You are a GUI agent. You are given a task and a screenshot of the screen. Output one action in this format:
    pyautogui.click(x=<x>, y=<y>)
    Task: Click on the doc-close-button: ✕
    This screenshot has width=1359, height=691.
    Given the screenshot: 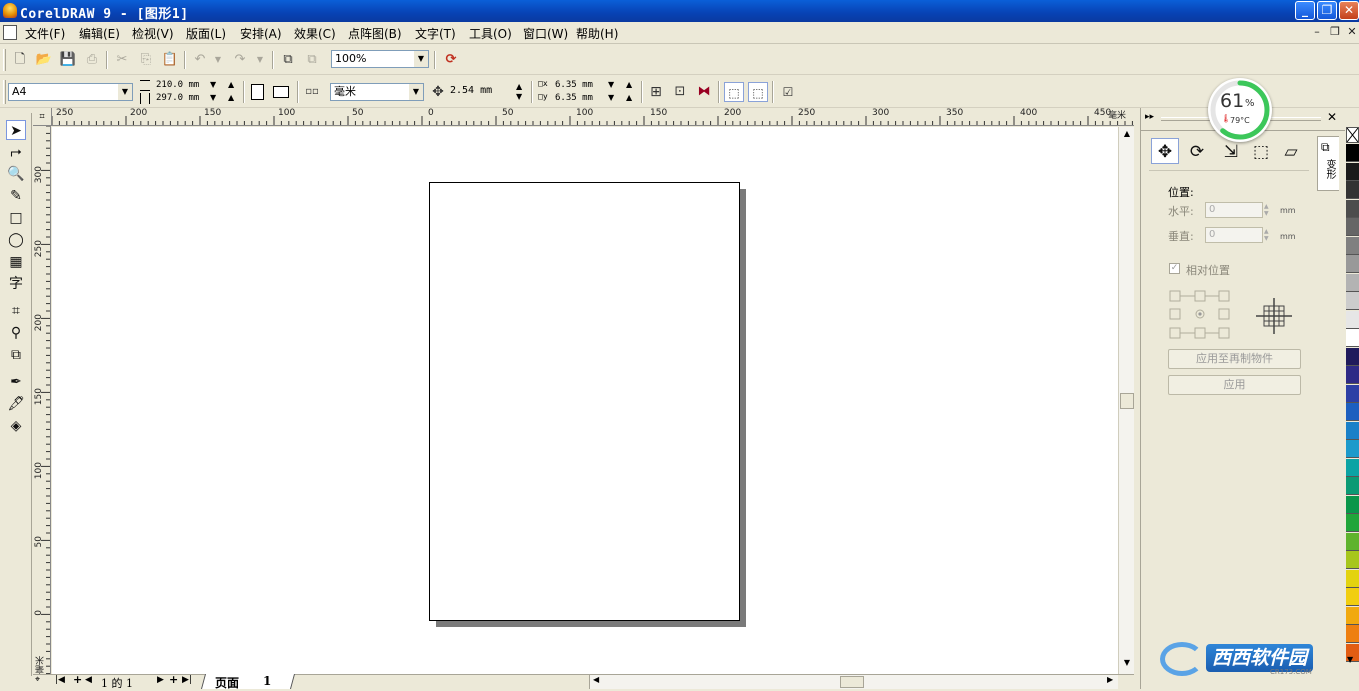 What is the action you would take?
    pyautogui.click(x=1352, y=32)
    